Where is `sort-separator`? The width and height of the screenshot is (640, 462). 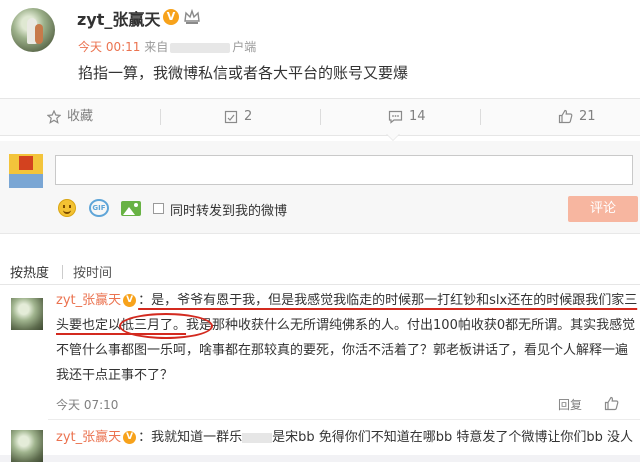
sort-separator is located at coordinates (62, 272).